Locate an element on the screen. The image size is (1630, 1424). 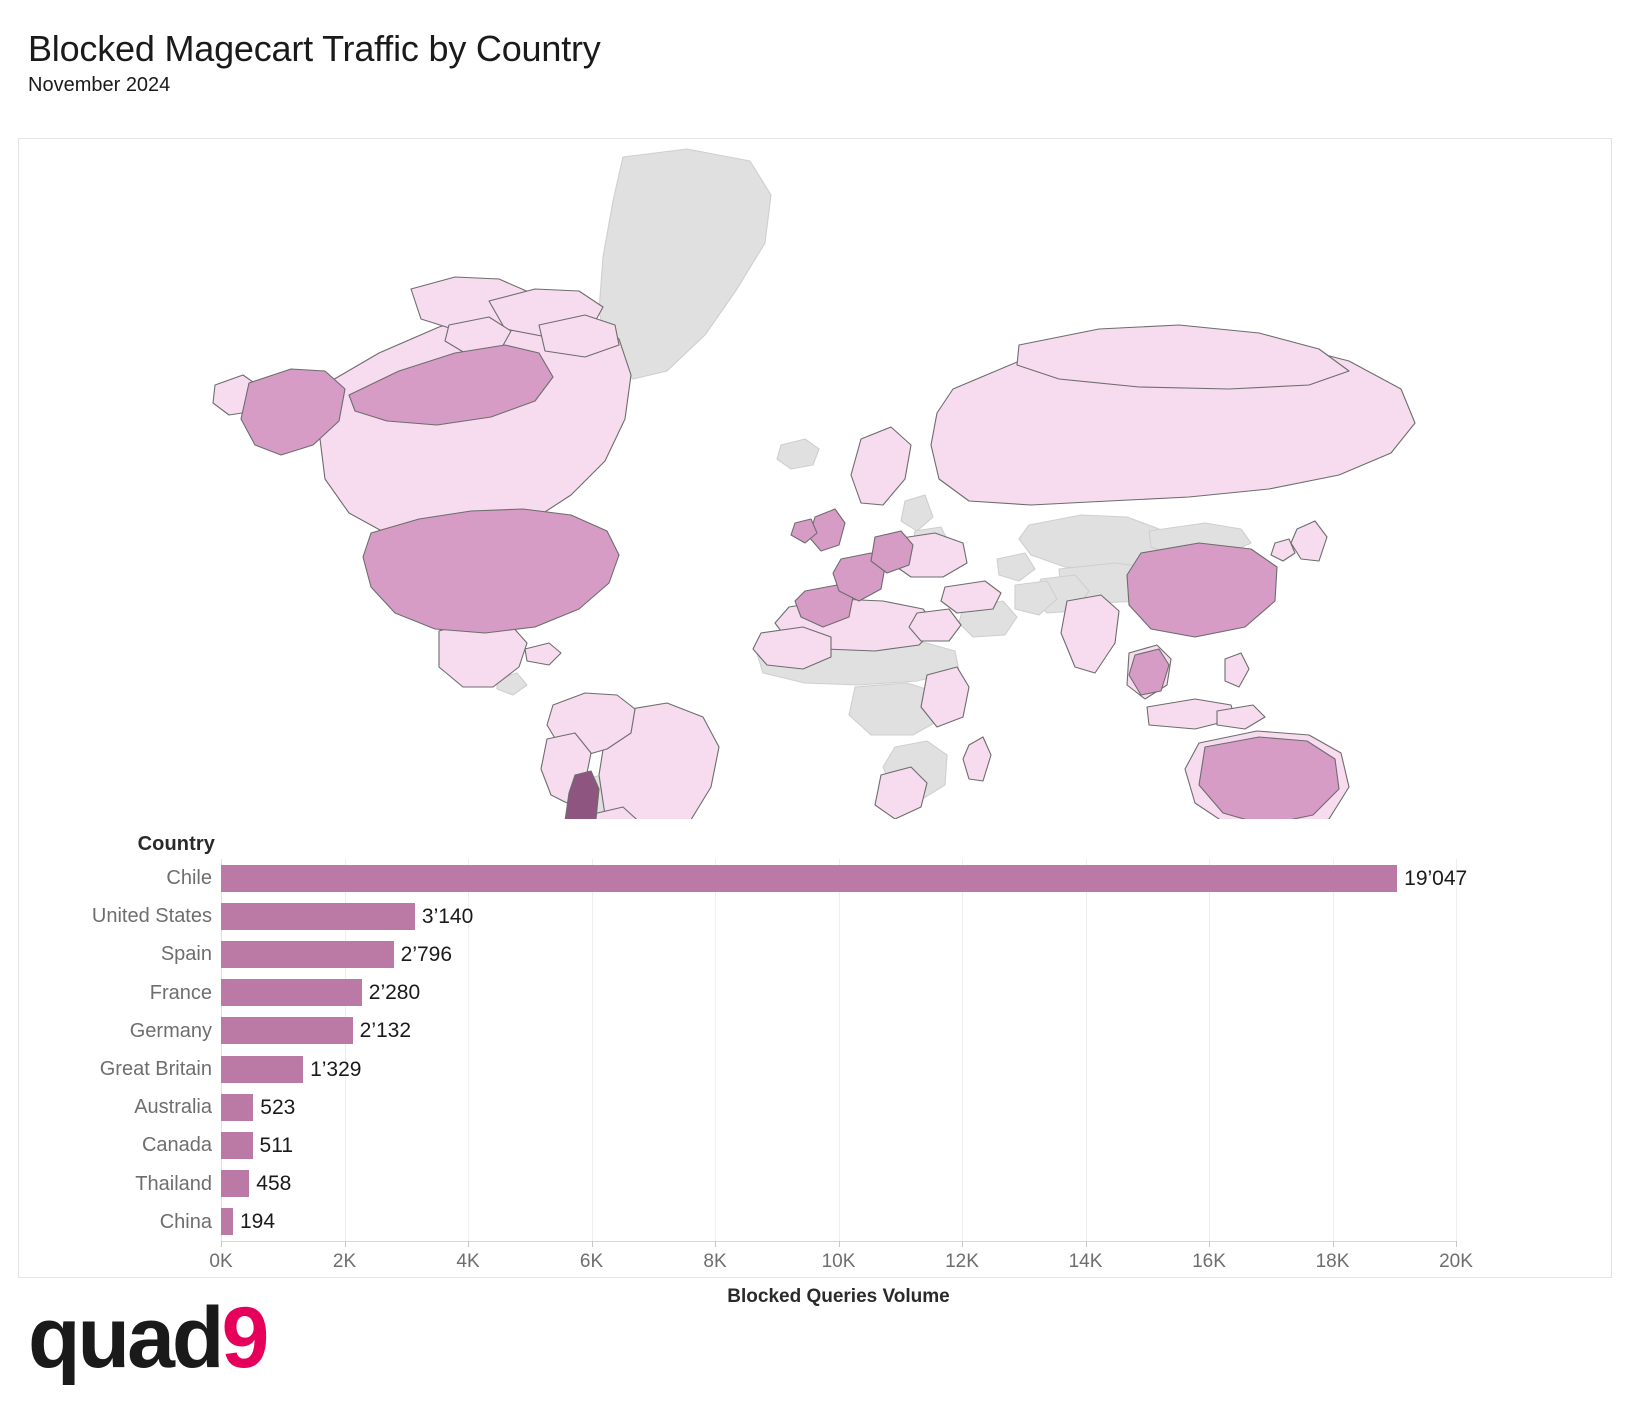
bar-row-label: Thailand is located at coordinates (173, 1183).